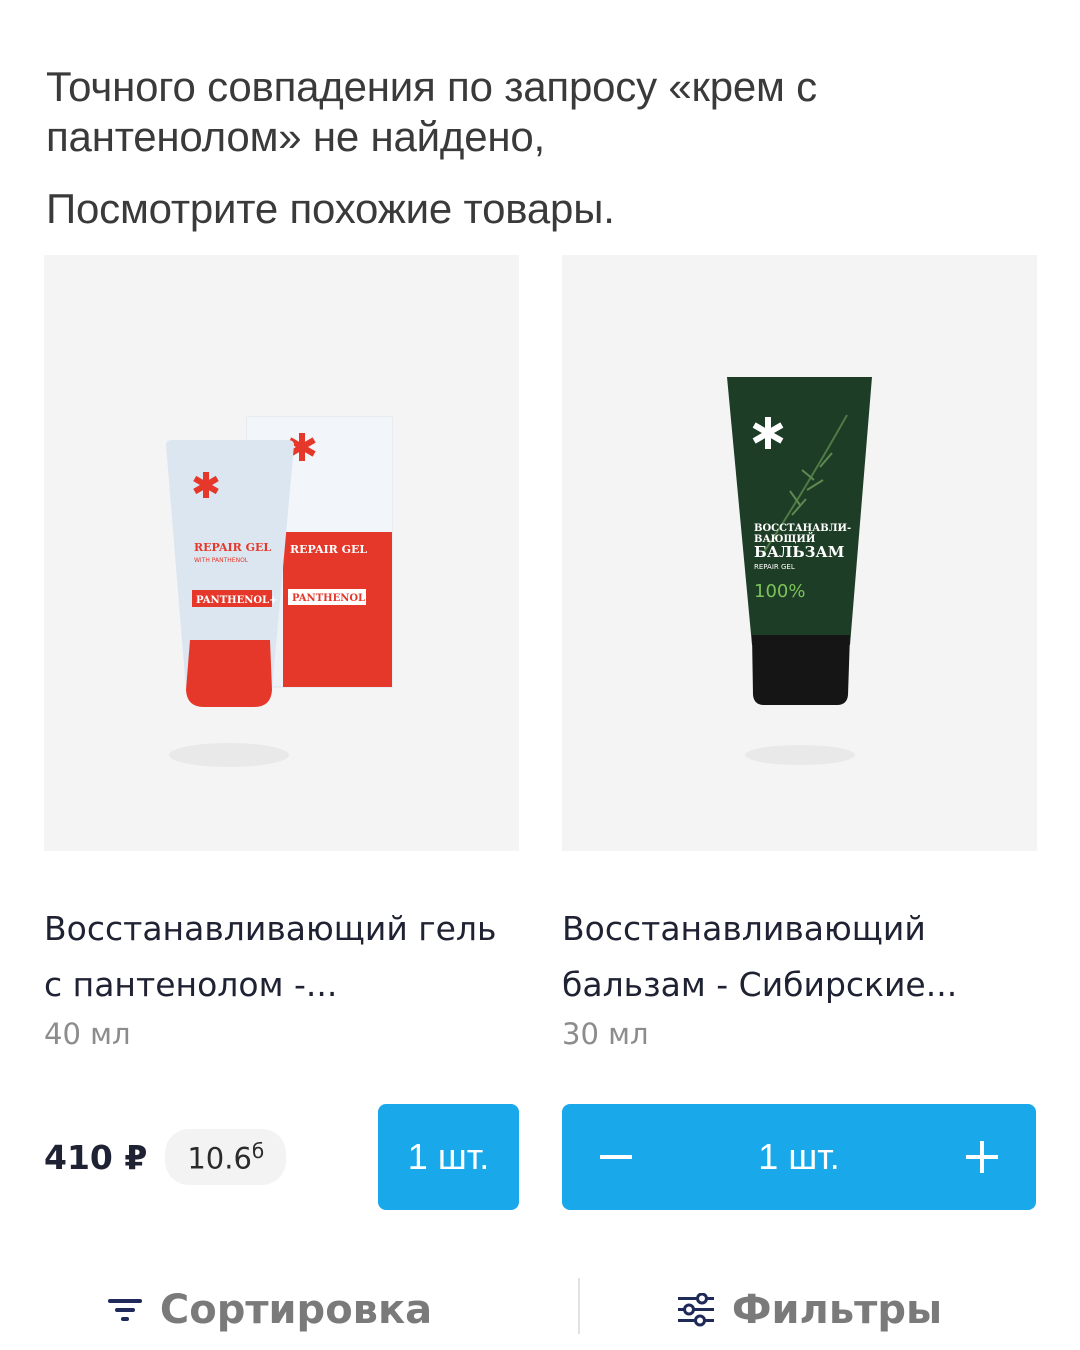  Describe the element at coordinates (448, 1157) in the screenshot. I see `add-to-cart-button: 1 шт.` at that location.